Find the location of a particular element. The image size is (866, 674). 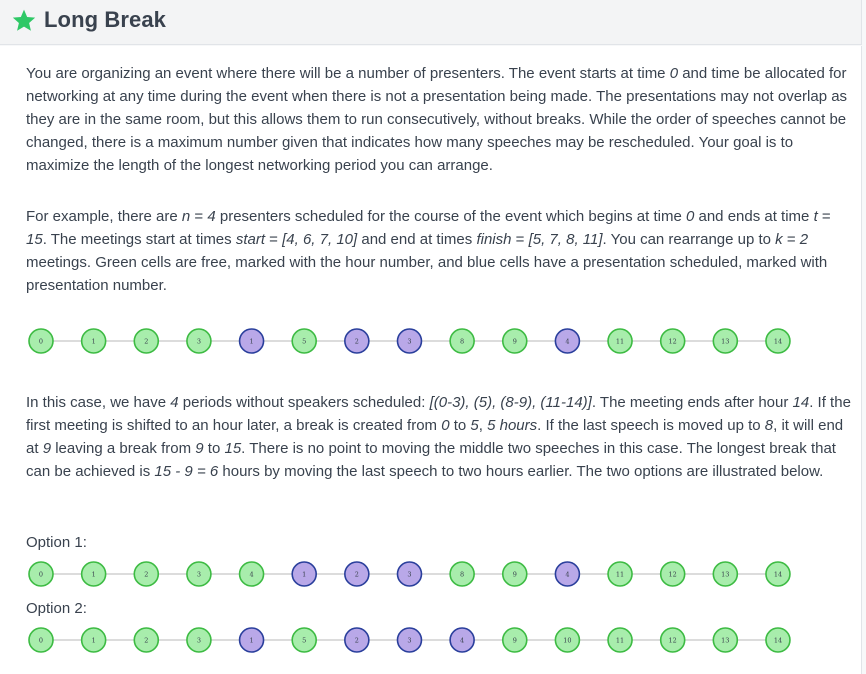

italic-term: 2 is located at coordinates (804, 239).